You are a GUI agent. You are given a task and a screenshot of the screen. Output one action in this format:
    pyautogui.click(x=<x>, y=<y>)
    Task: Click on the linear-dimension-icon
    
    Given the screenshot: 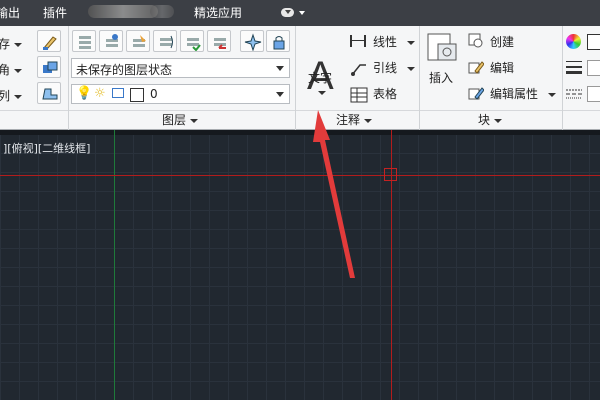 What is the action you would take?
    pyautogui.click(x=358, y=41)
    